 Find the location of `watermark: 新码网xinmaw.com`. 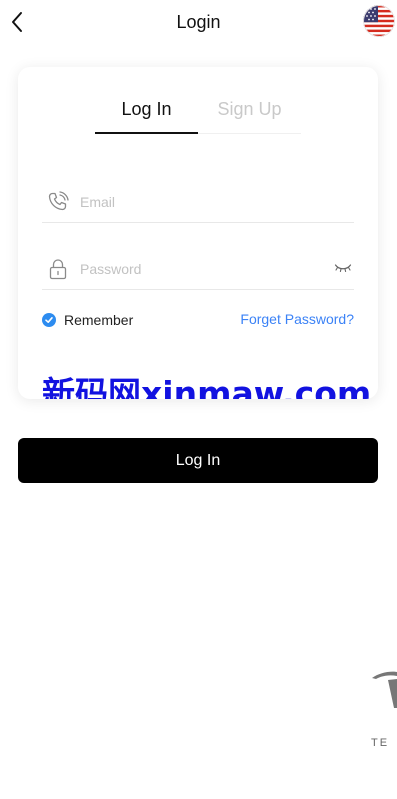

watermark: 新码网xinmaw.com is located at coordinates (207, 386).